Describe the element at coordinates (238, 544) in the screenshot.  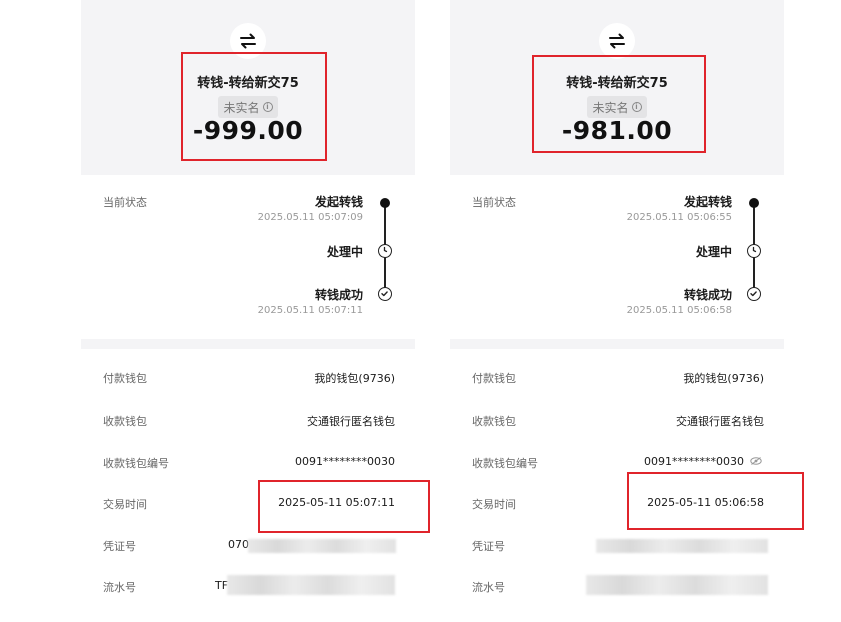
I see `voucher-number-prefix: 070` at that location.